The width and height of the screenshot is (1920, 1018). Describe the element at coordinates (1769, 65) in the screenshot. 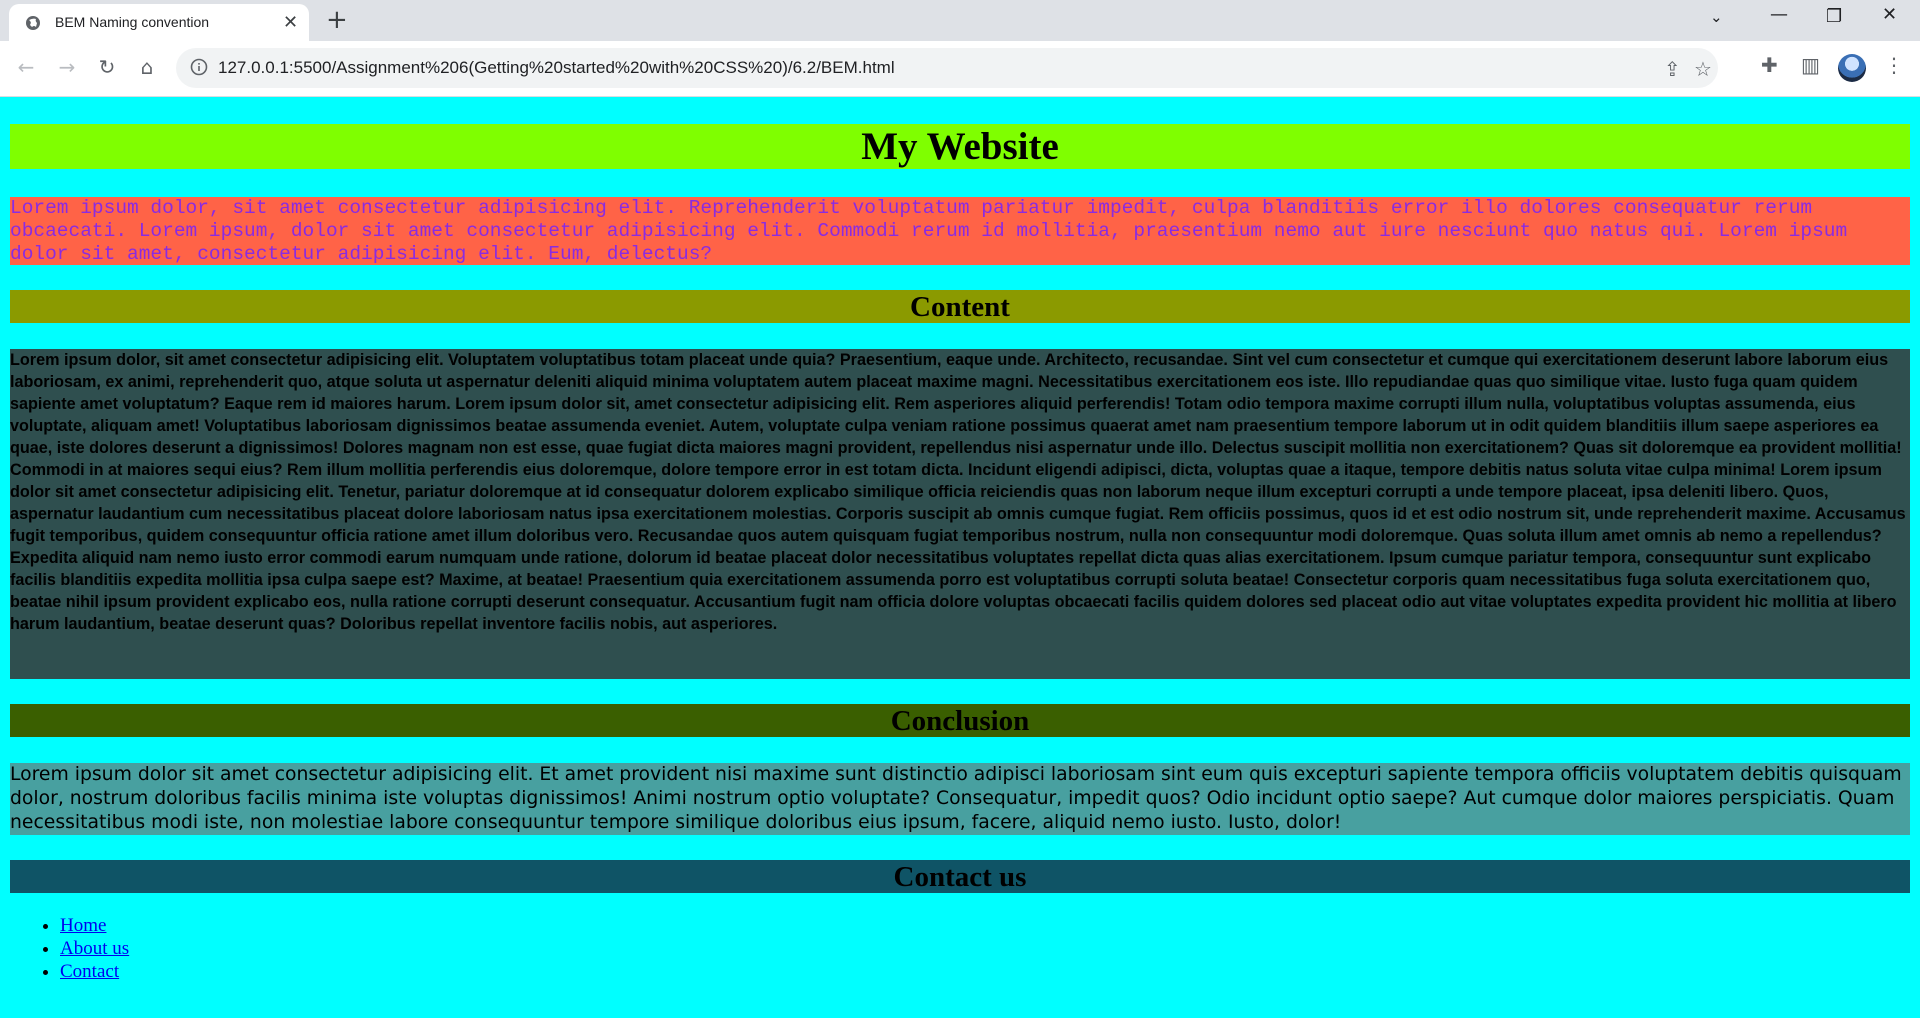

I see `extensions-icon: ✚` at that location.